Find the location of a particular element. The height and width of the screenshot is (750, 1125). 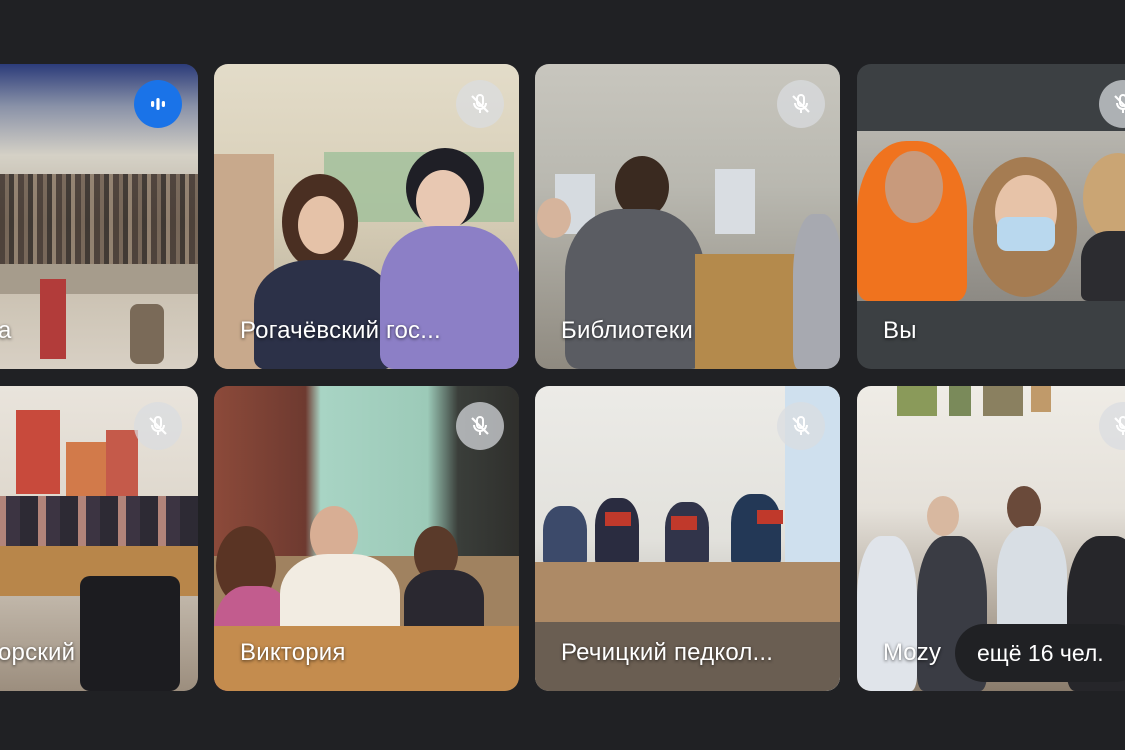

participant-tile-6: Виктория is located at coordinates (366, 538).